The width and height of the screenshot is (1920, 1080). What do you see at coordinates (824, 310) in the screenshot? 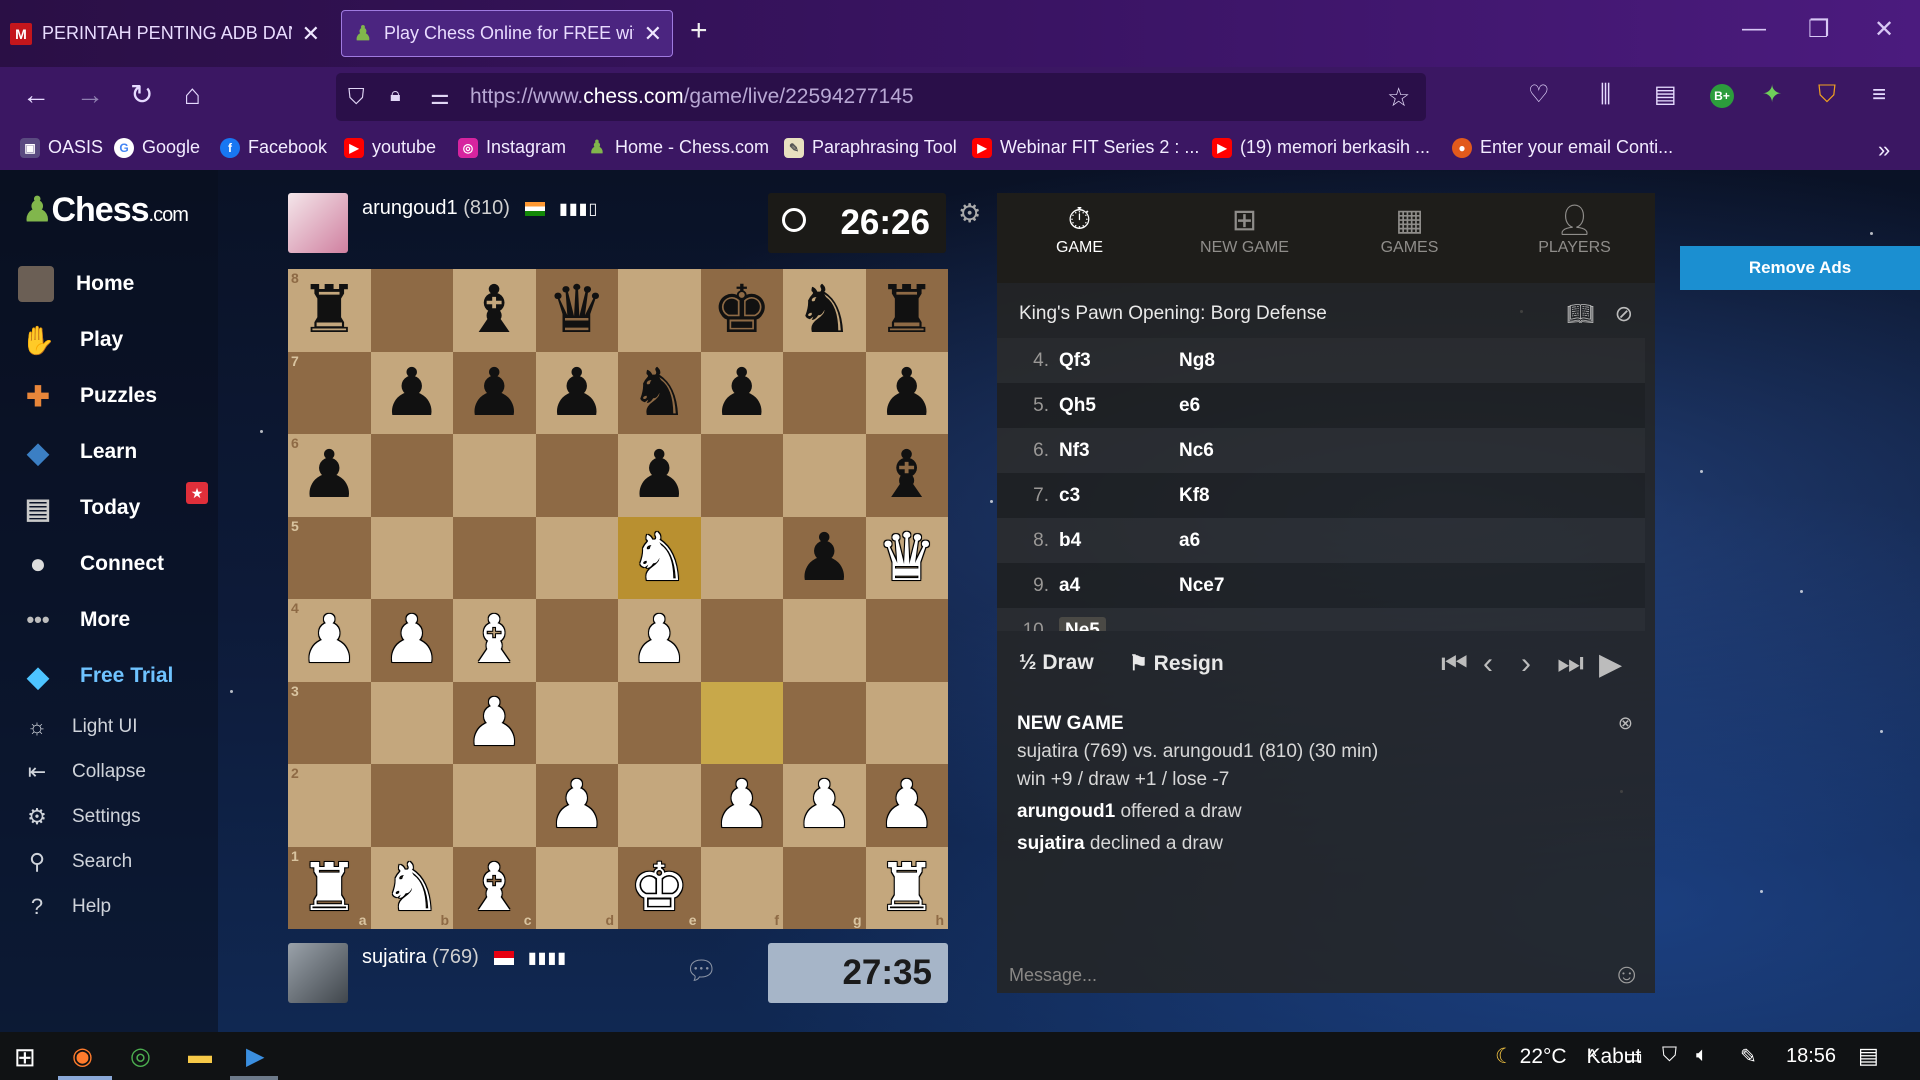
I see `square-g8: ♞` at bounding box center [824, 310].